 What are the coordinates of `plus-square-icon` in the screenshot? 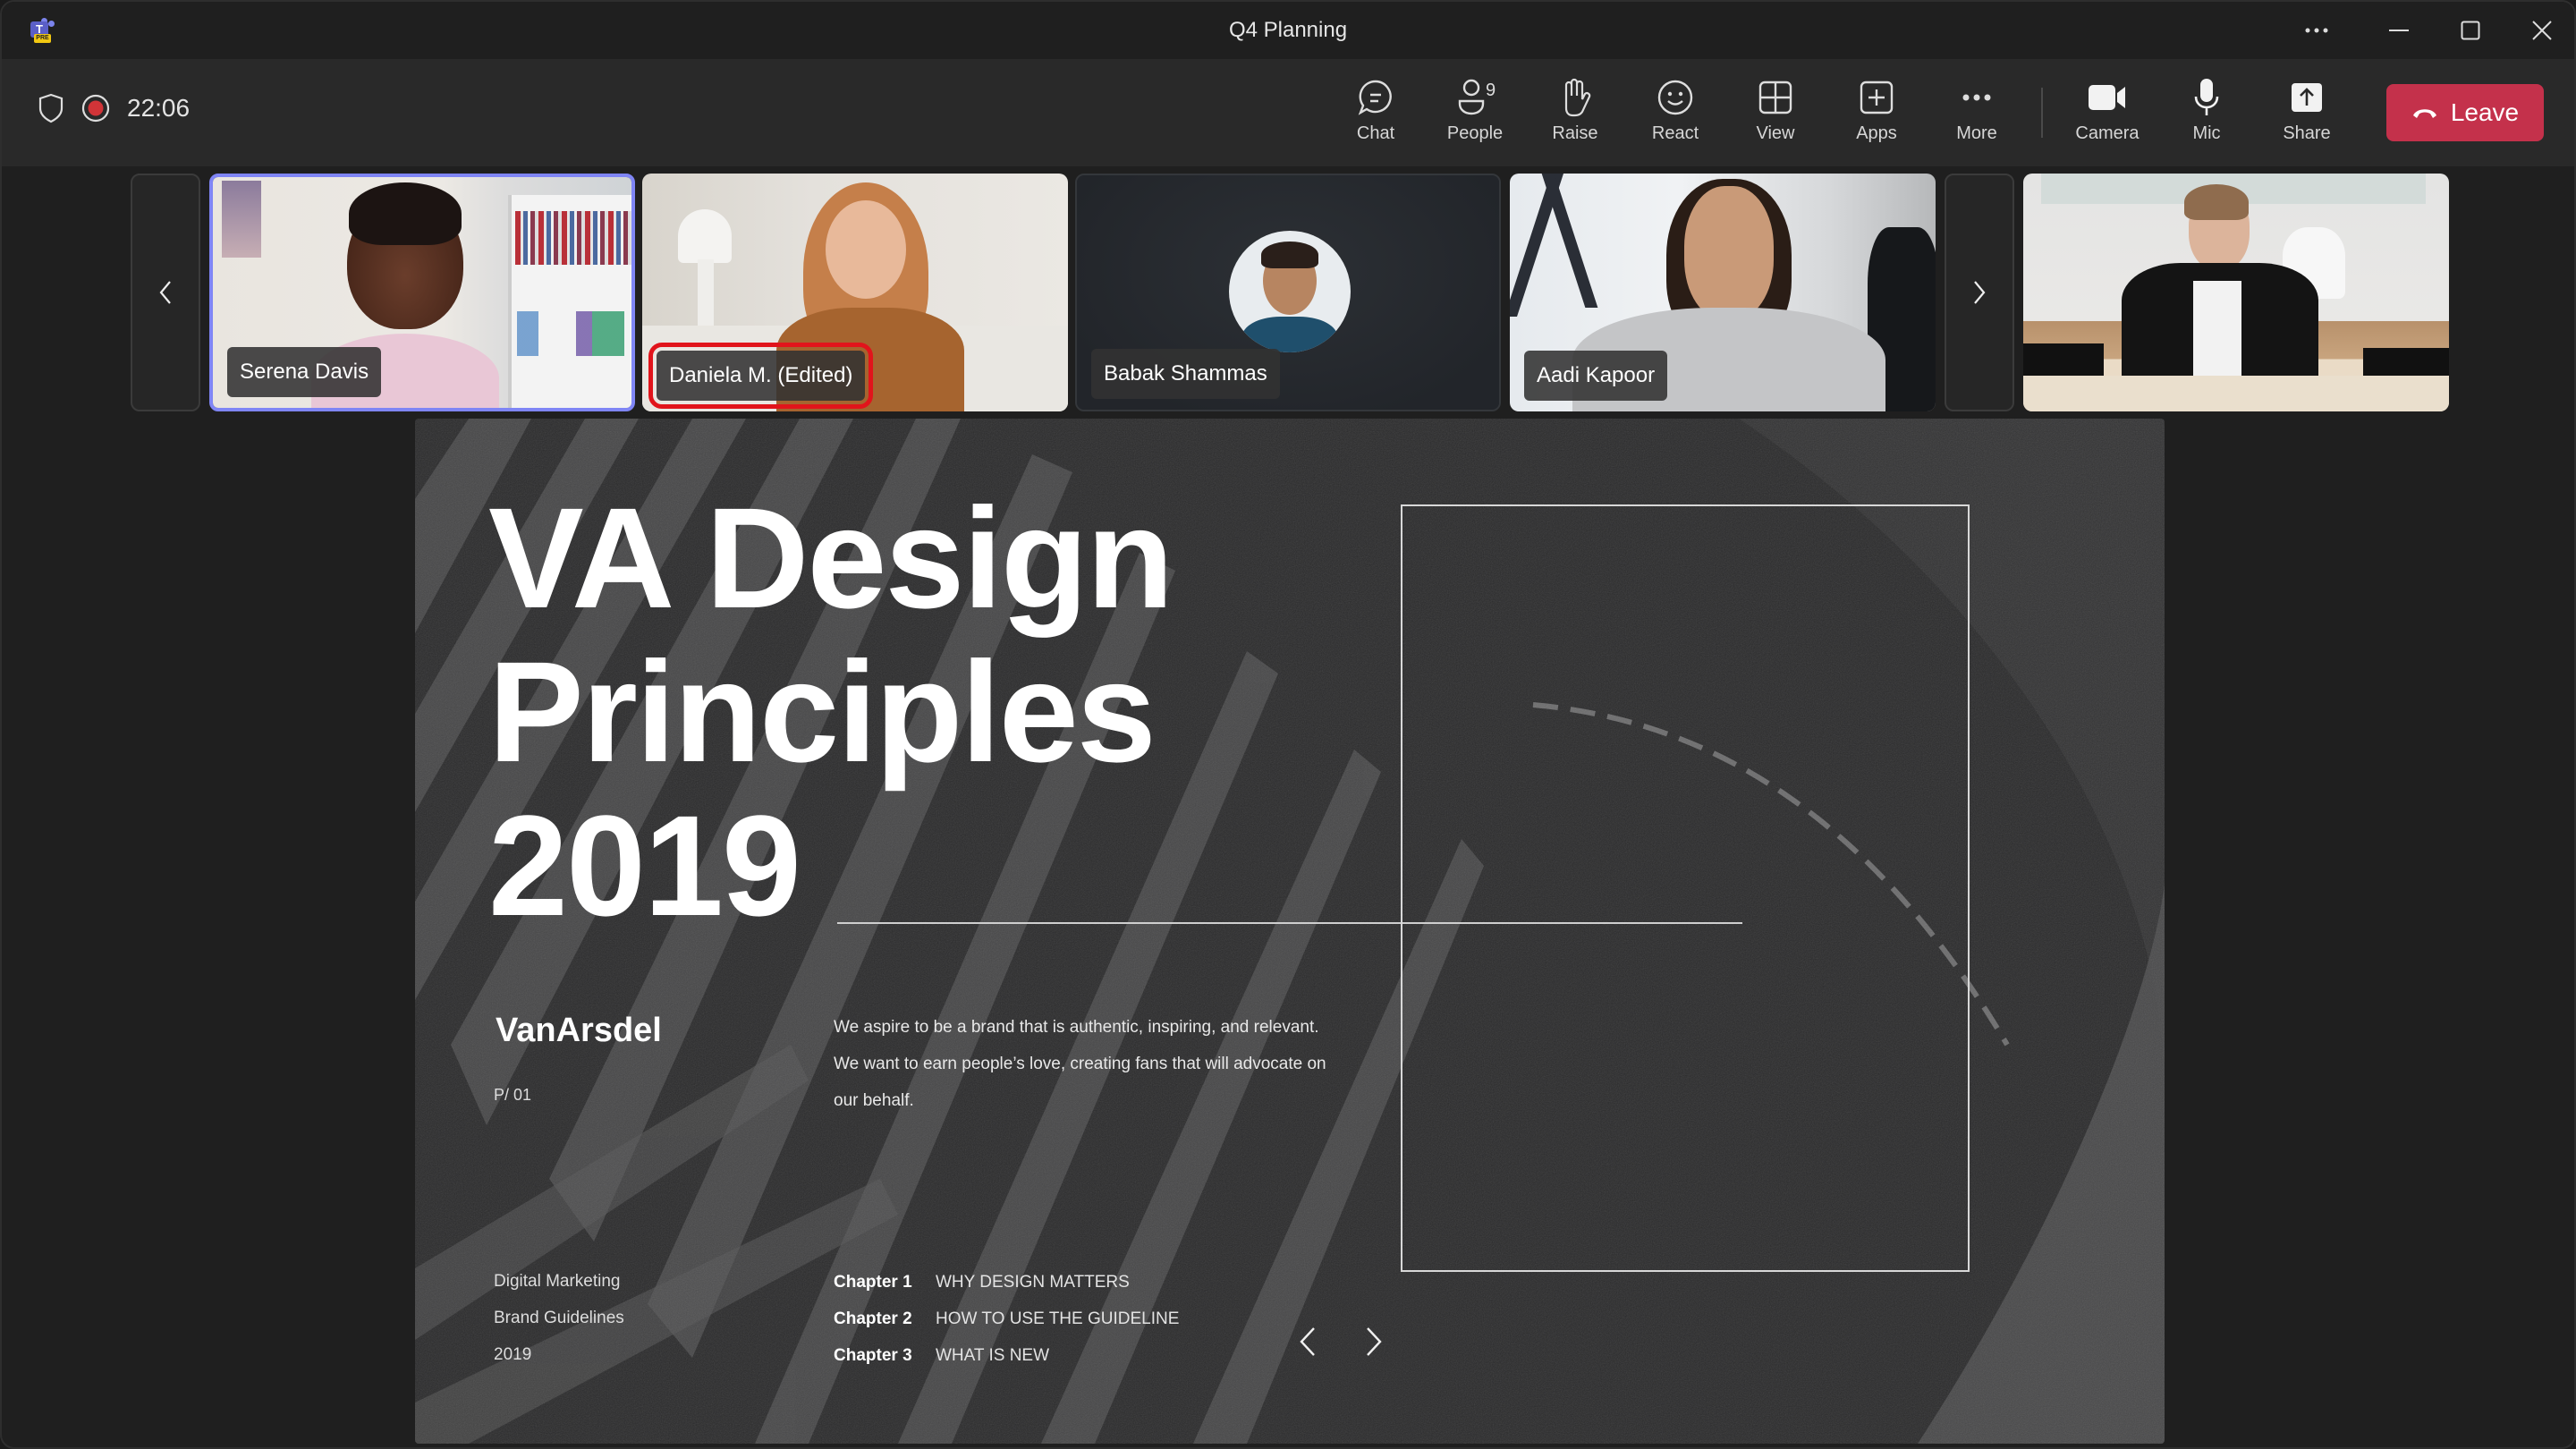 It's located at (1877, 97).